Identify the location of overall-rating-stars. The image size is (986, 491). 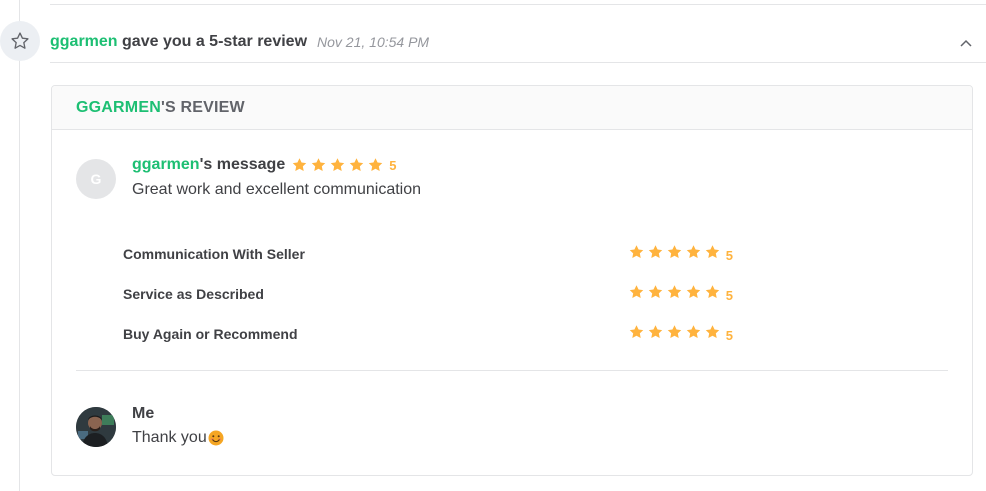
(338, 165).